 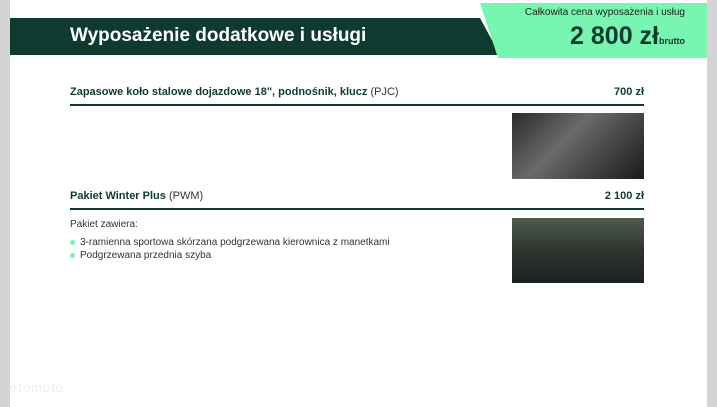 I want to click on item-name: Pakiet Winter Plus, so click(x=118, y=196).